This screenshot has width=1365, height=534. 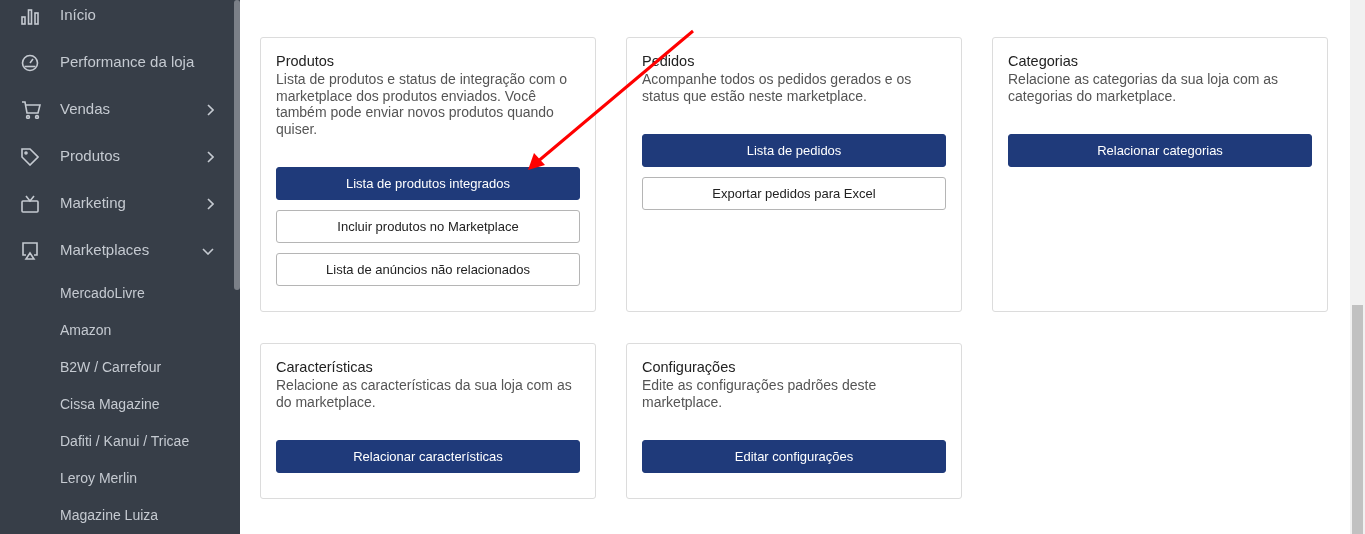 What do you see at coordinates (1044, 61) in the screenshot?
I see `card-title: Categorias` at bounding box center [1044, 61].